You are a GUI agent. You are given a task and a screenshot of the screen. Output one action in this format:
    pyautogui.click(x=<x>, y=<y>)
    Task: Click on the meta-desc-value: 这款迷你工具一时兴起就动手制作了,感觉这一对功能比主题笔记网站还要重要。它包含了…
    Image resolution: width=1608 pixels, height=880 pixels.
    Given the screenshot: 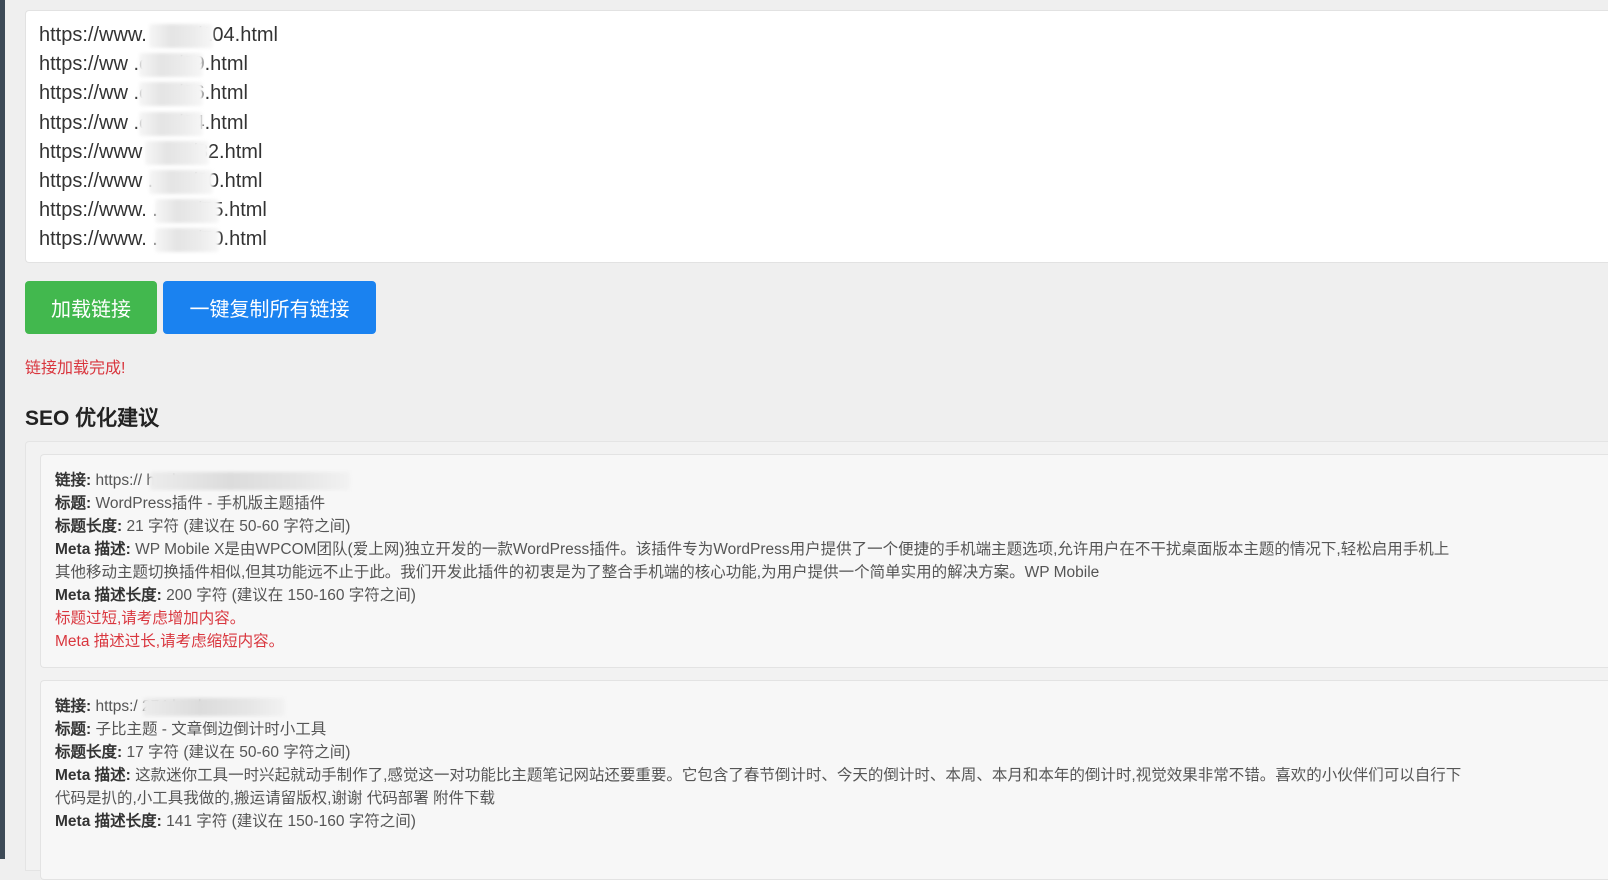 What is the action you would take?
    pyautogui.click(x=798, y=775)
    